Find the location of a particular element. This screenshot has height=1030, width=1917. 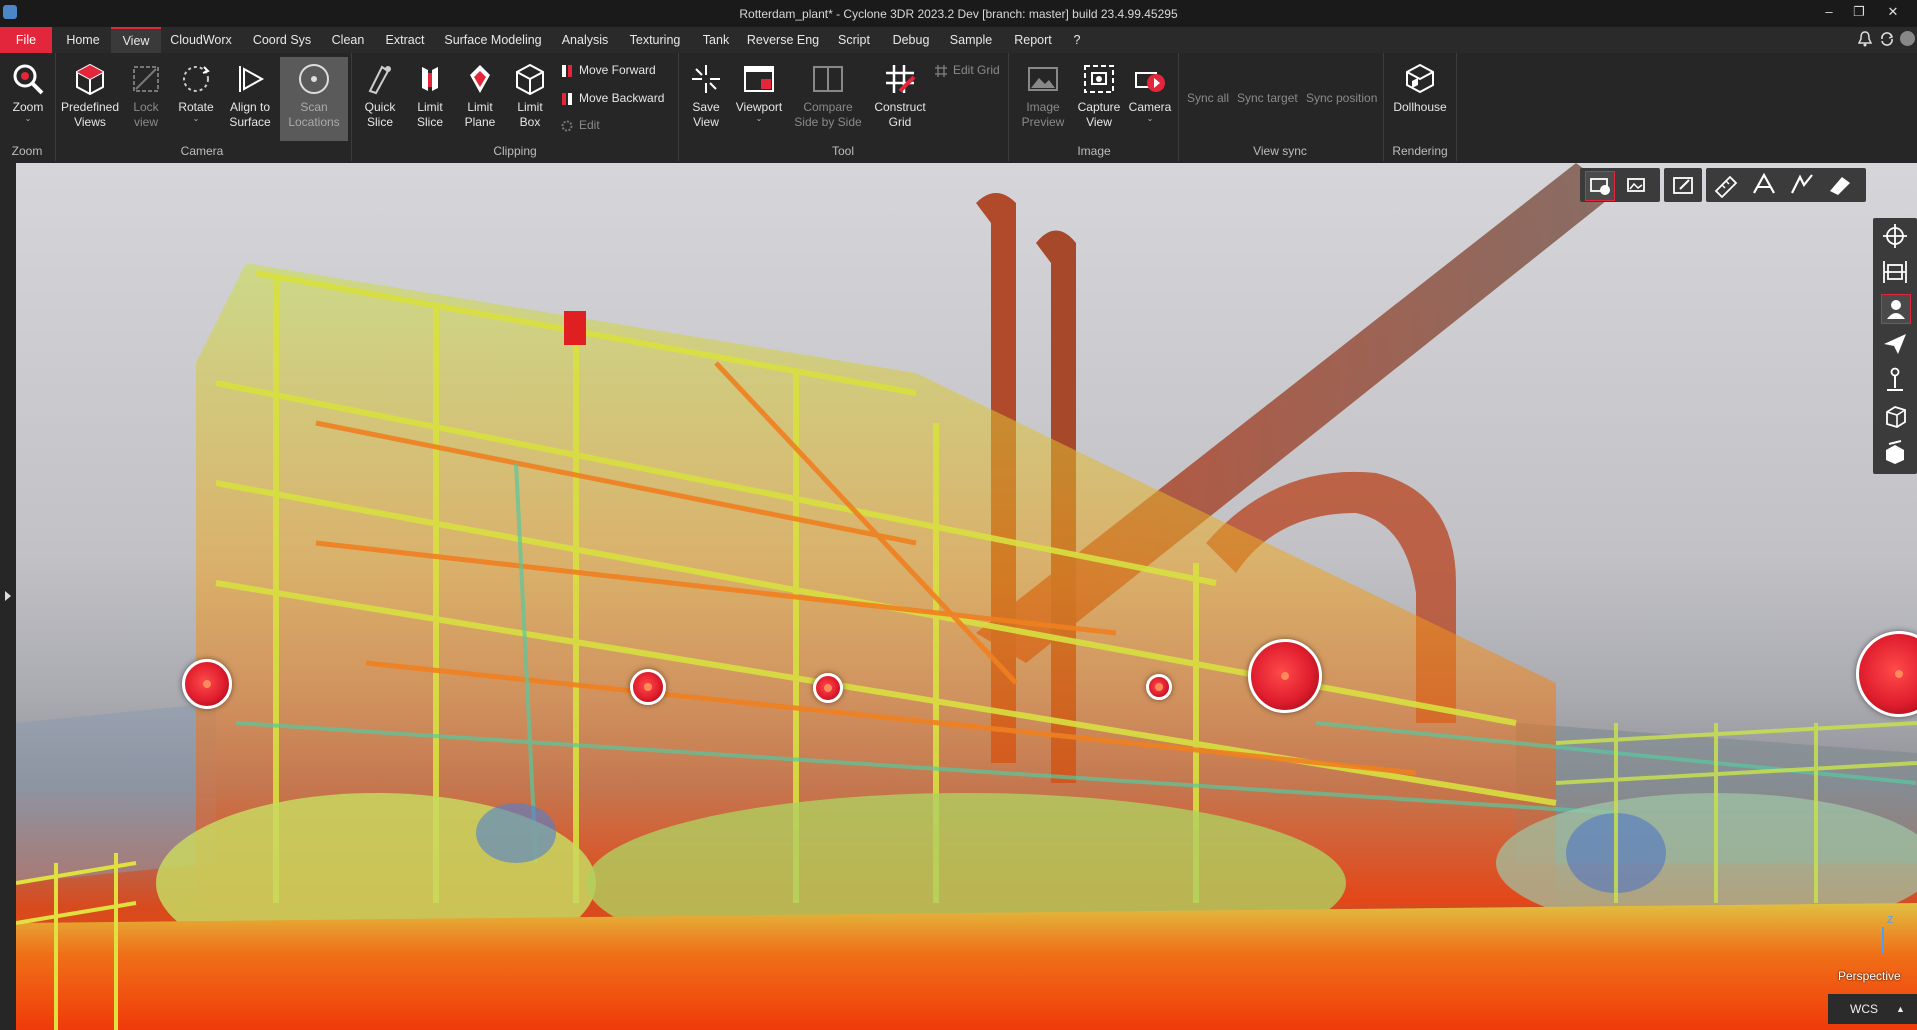

limit-box-button: Limit Box is located at coordinates (530, 93).